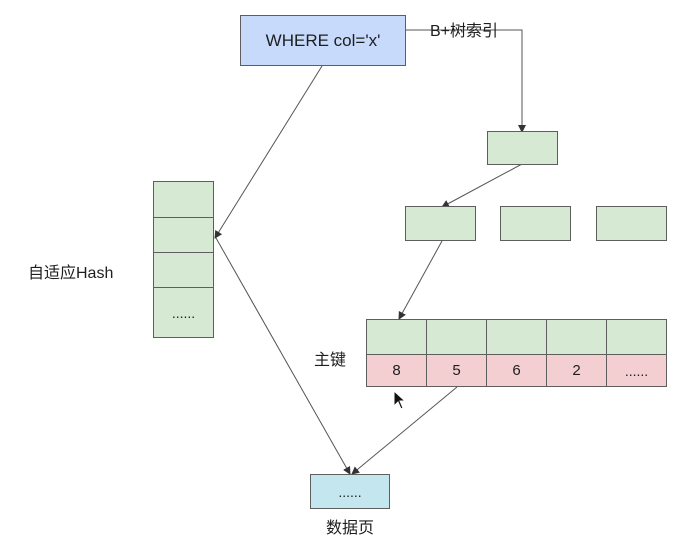 The image size is (693, 539). I want to click on btree-index-label: B+树索引, so click(464, 31).